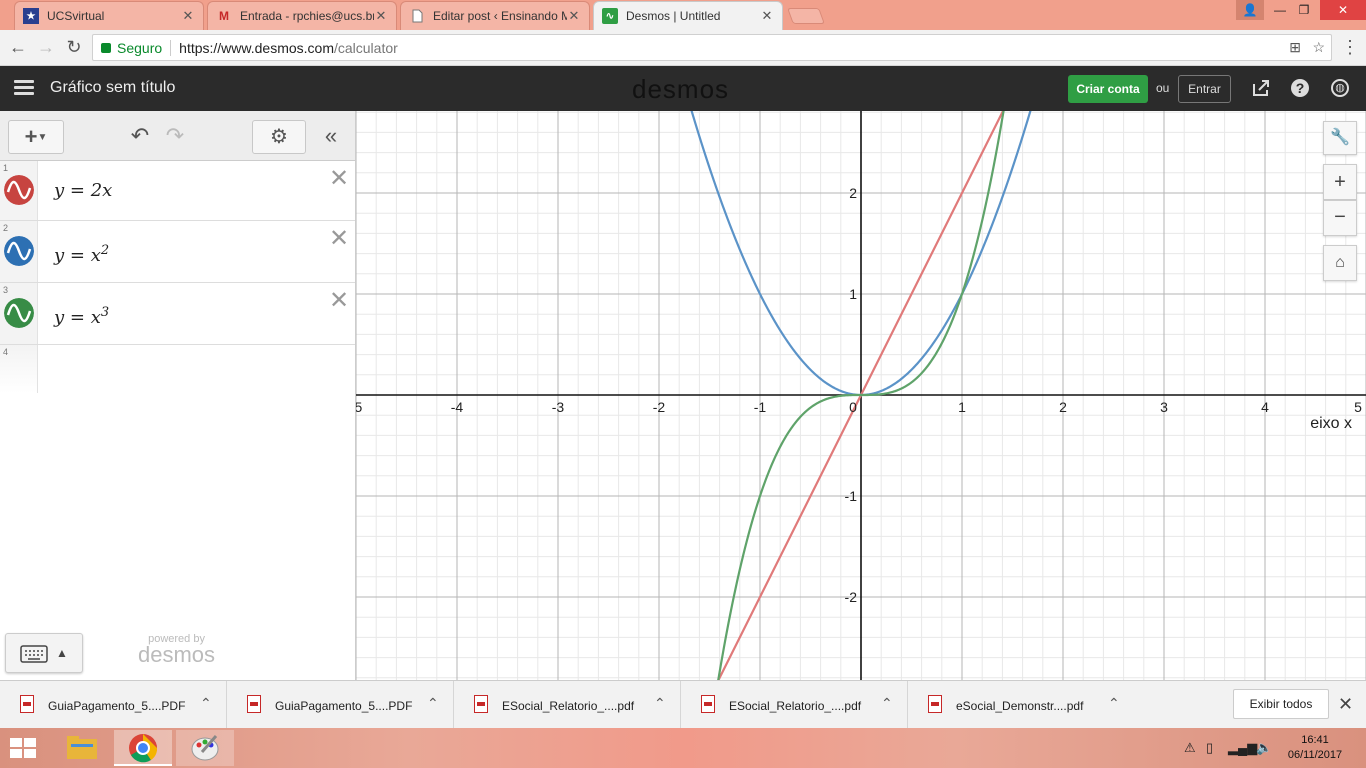 This screenshot has height=768, width=1366. What do you see at coordinates (83, 190) in the screenshot?
I see `expression-formula: y = 2x` at bounding box center [83, 190].